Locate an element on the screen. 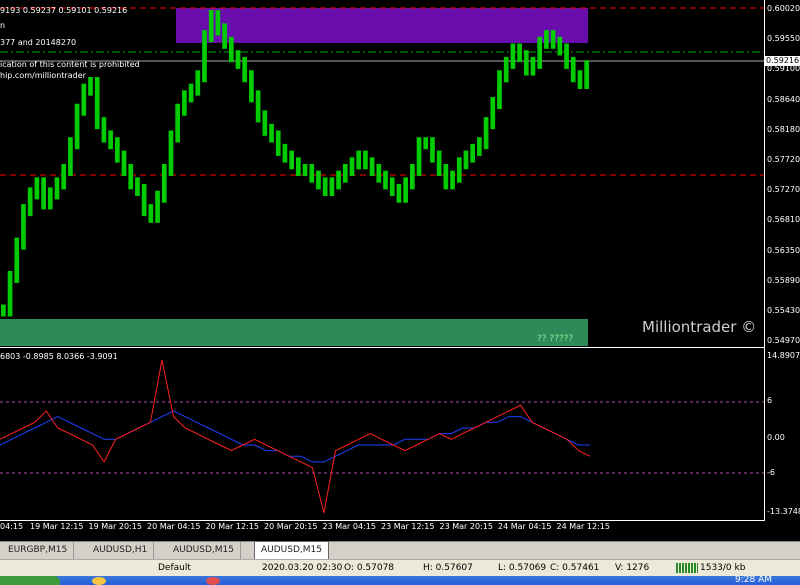  indicator-tick-label: -6 is located at coordinates (771, 472).